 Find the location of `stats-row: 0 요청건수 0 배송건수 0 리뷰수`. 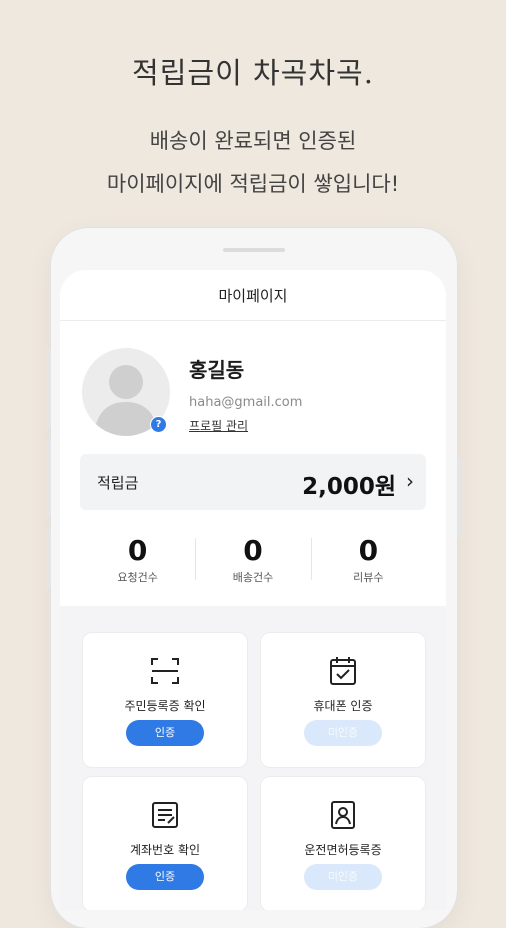

stats-row: 0 요청건수 0 배송건수 0 리뷰수 is located at coordinates (253, 559).